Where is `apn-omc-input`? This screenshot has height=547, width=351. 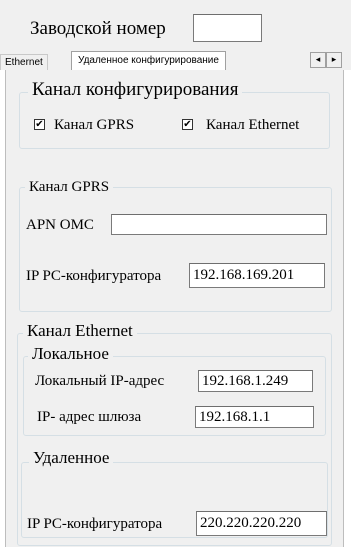
apn-omc-input is located at coordinates (219, 224).